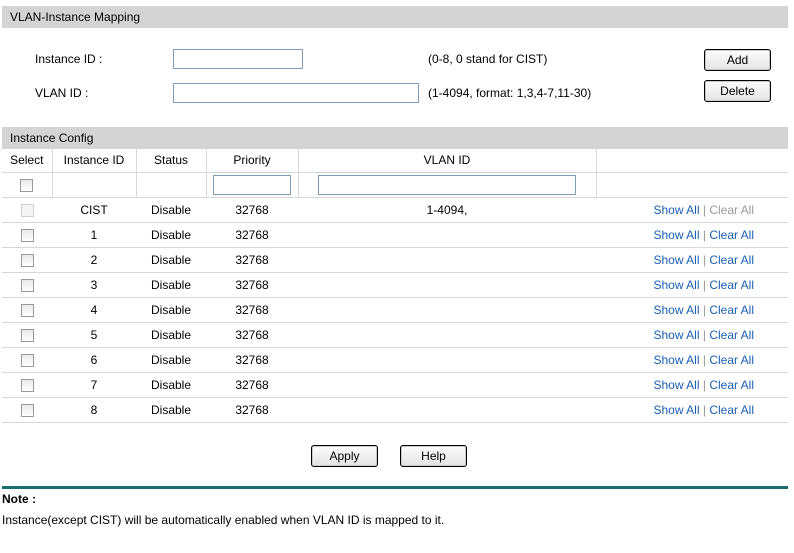 Image resolution: width=794 pixels, height=553 pixels. What do you see at coordinates (737, 91) in the screenshot?
I see `delete-button: Delete` at bounding box center [737, 91].